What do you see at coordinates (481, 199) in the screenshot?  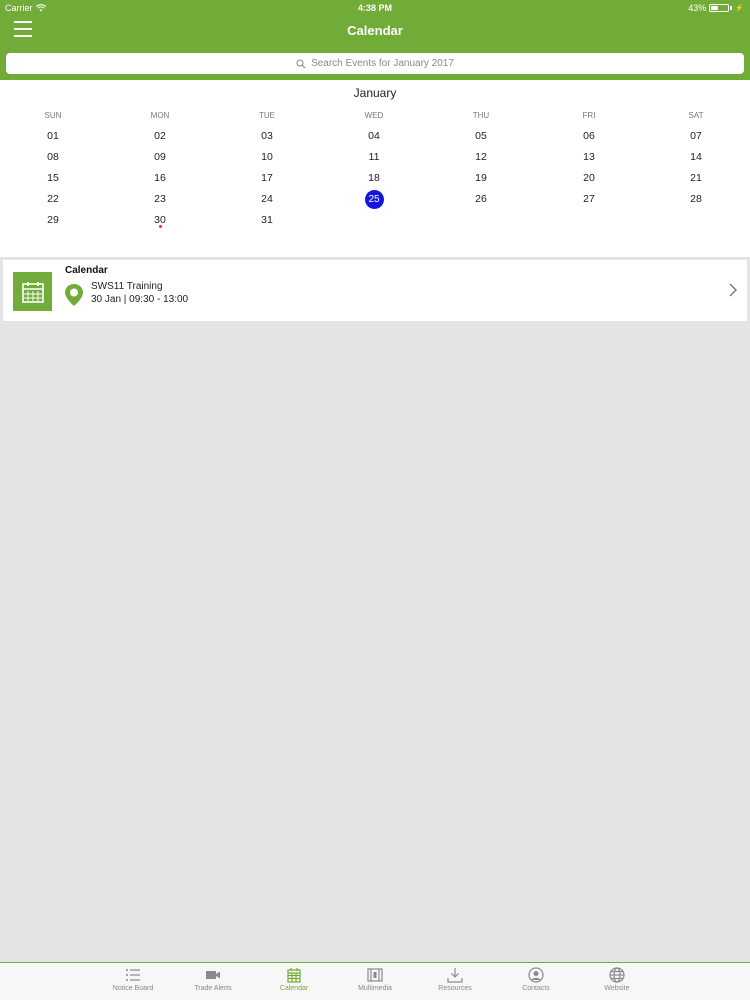 I see `calendar-day: 26` at bounding box center [481, 199].